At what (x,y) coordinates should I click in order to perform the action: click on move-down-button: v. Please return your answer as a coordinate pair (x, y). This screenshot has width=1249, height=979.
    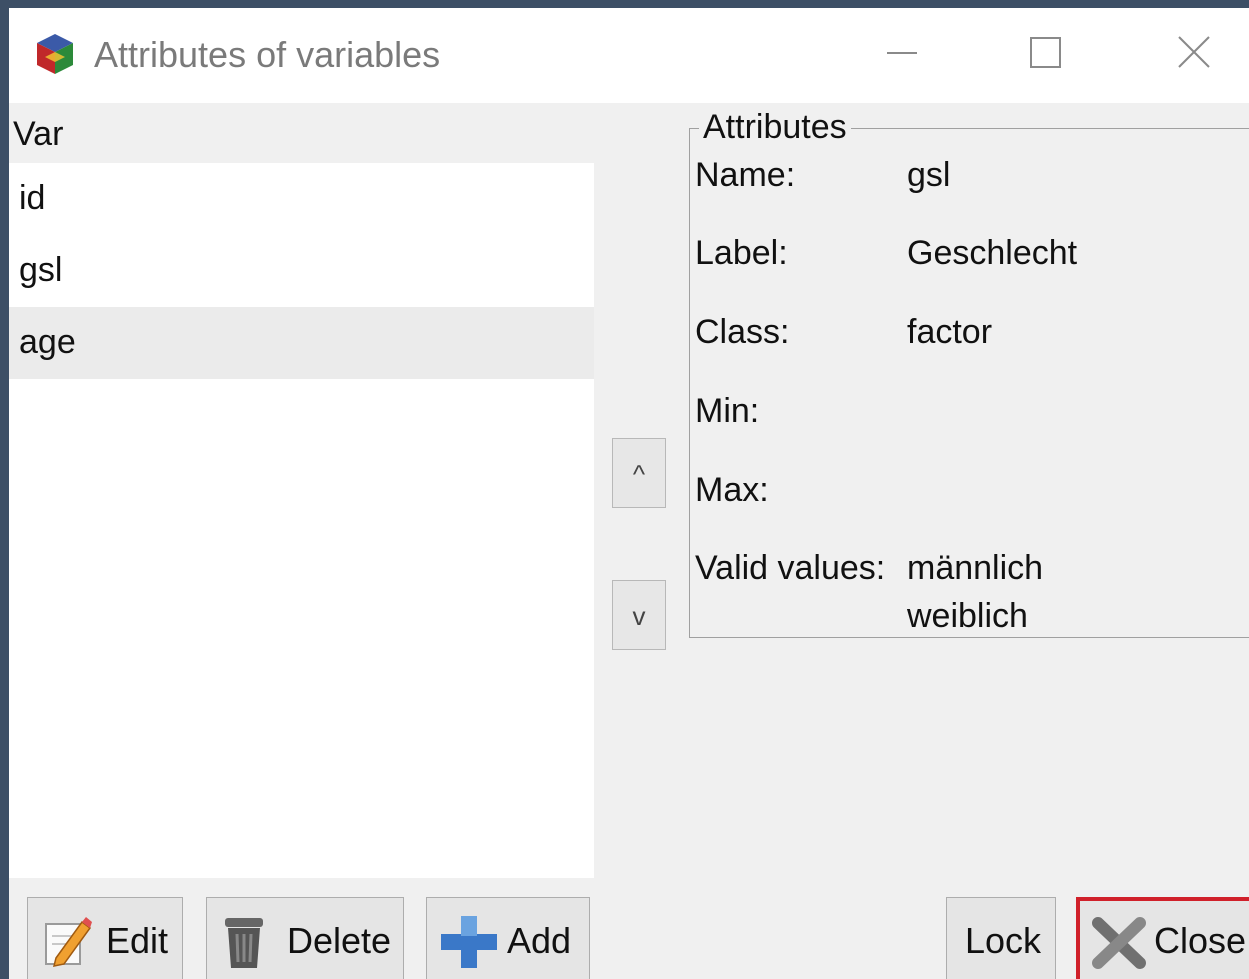
    Looking at the image, I should click on (639, 615).